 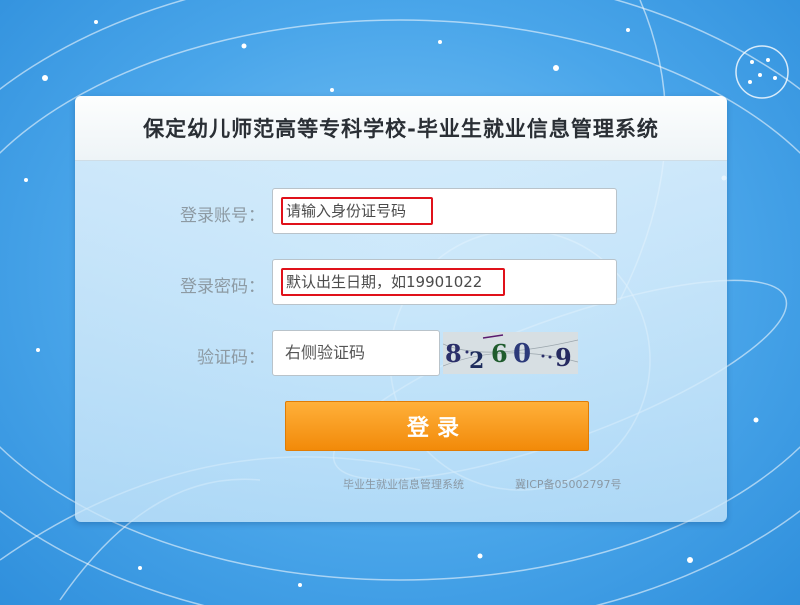 I want to click on footer-system-name: 毕业生就业信息管理系统, so click(x=403, y=484).